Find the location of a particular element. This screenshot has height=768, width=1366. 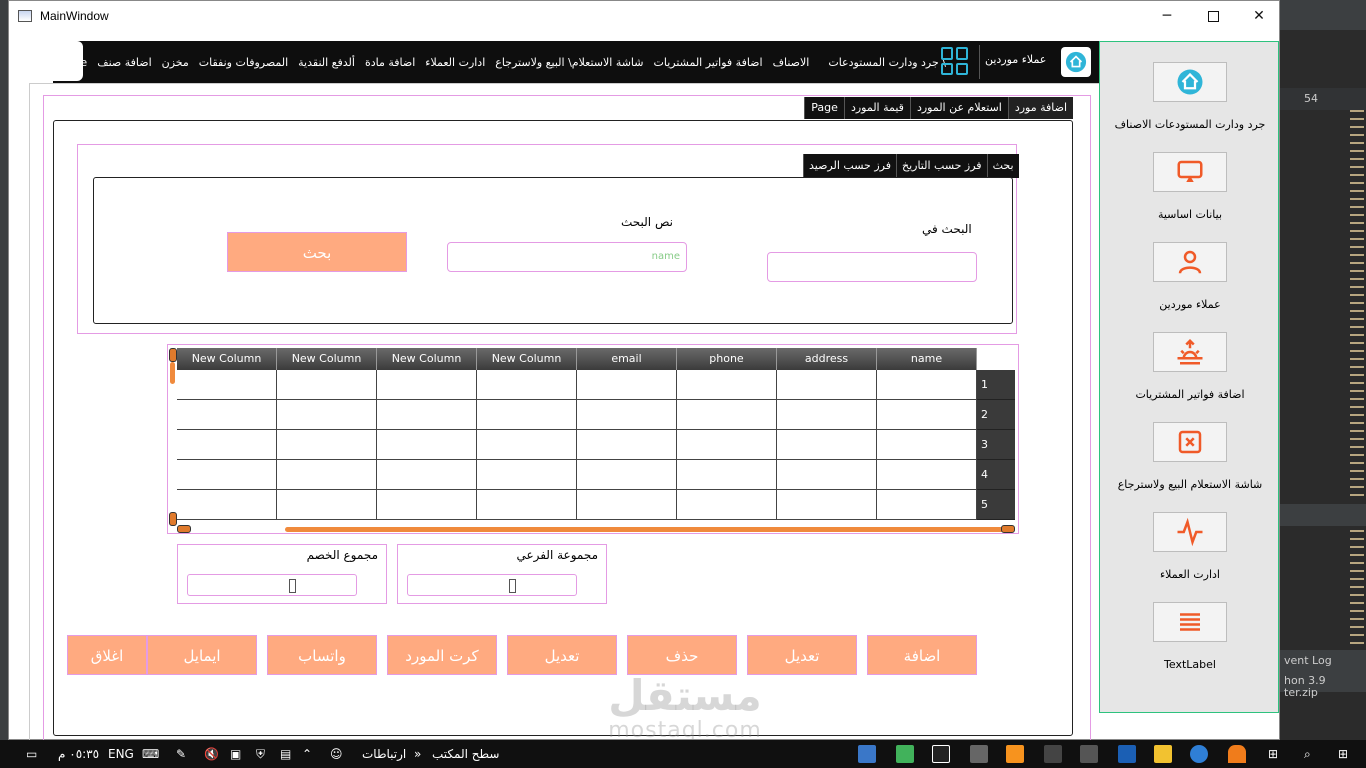

delete-button: حذف is located at coordinates (682, 655).